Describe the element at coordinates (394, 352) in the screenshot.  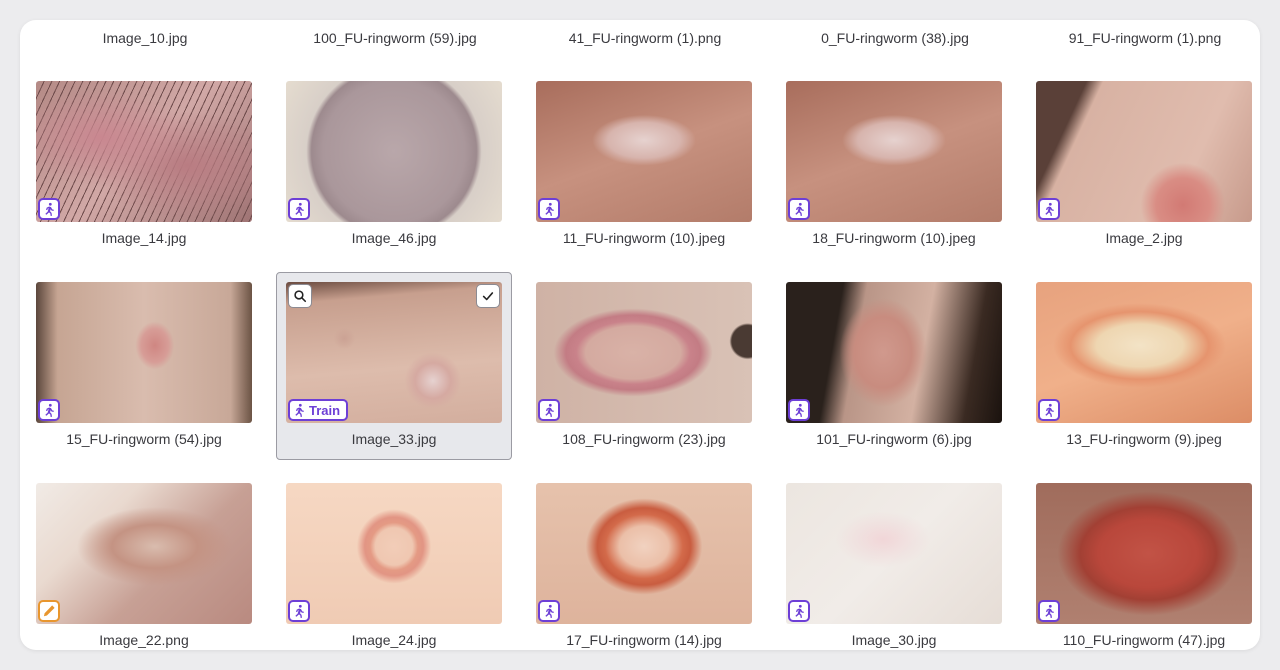
I see `image-thumbnail: Train` at that location.